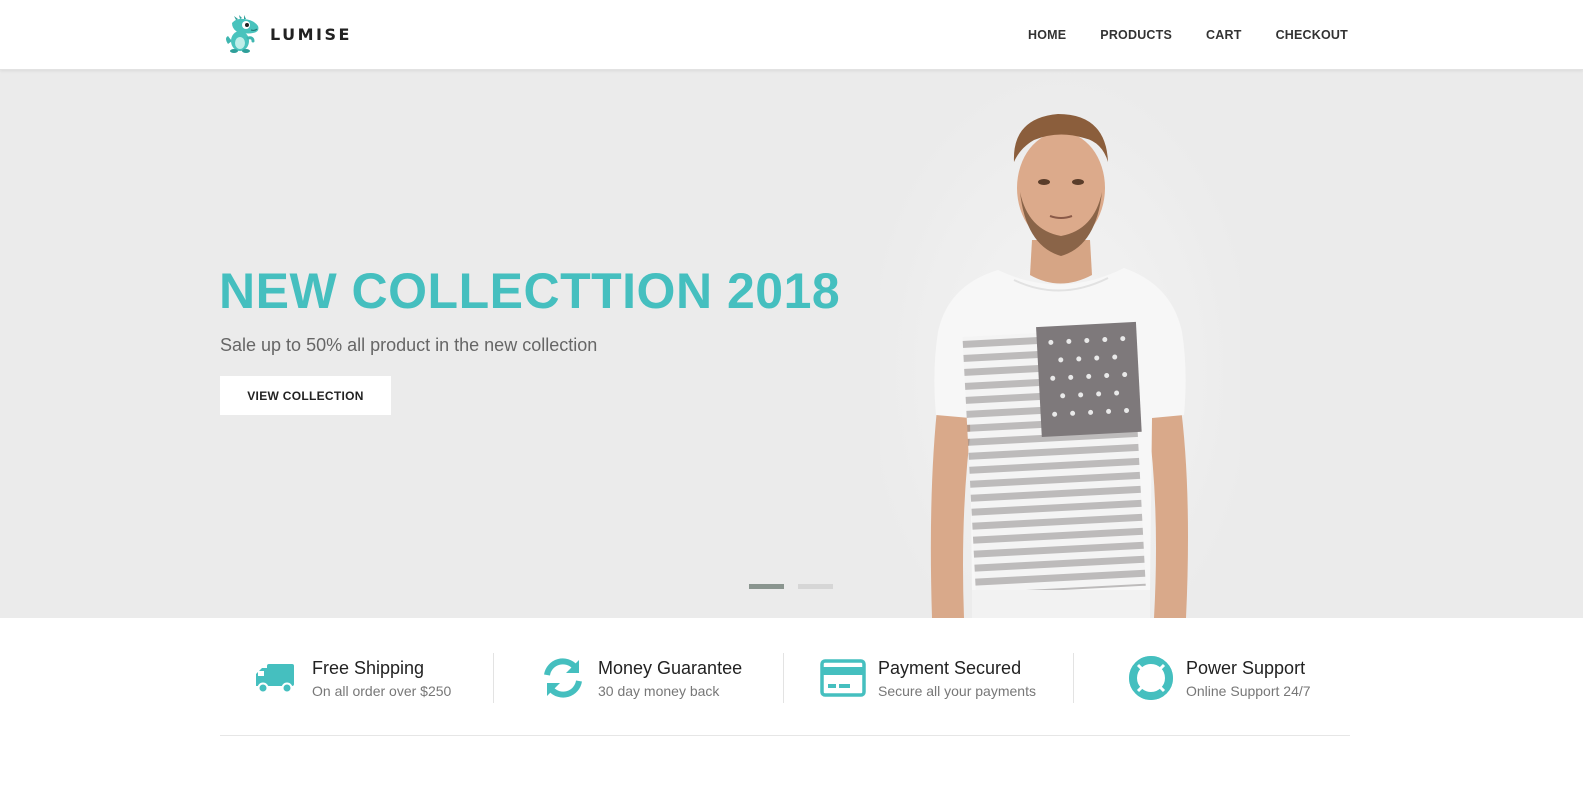  Describe the element at coordinates (1312, 35) in the screenshot. I see `nav-checkout: CHECKOUT` at that location.